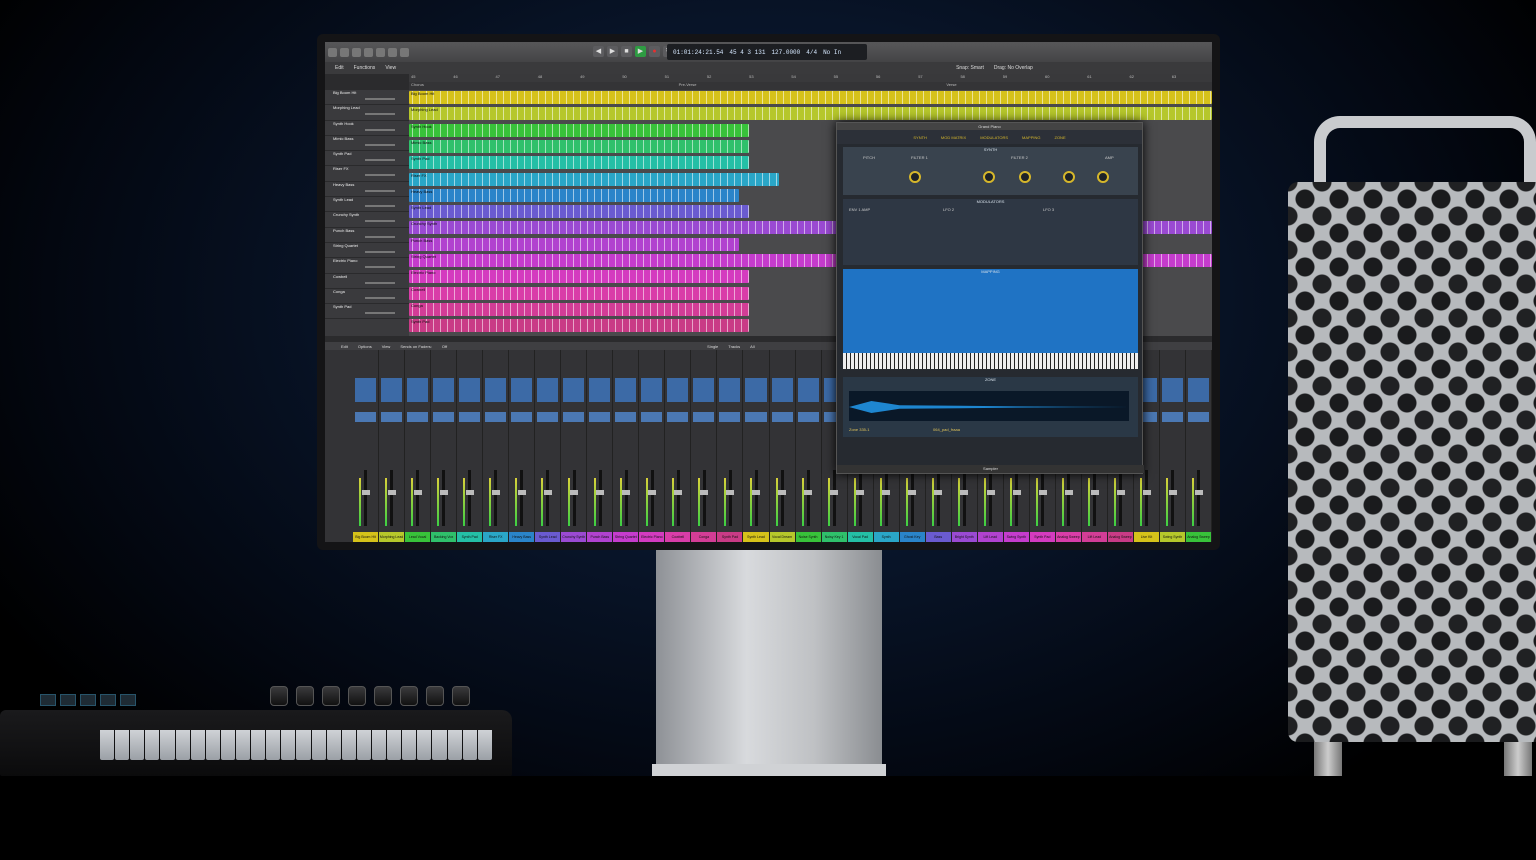  Describe the element at coordinates (367, 159) in the screenshot. I see `track-header: Synth Pad` at that location.